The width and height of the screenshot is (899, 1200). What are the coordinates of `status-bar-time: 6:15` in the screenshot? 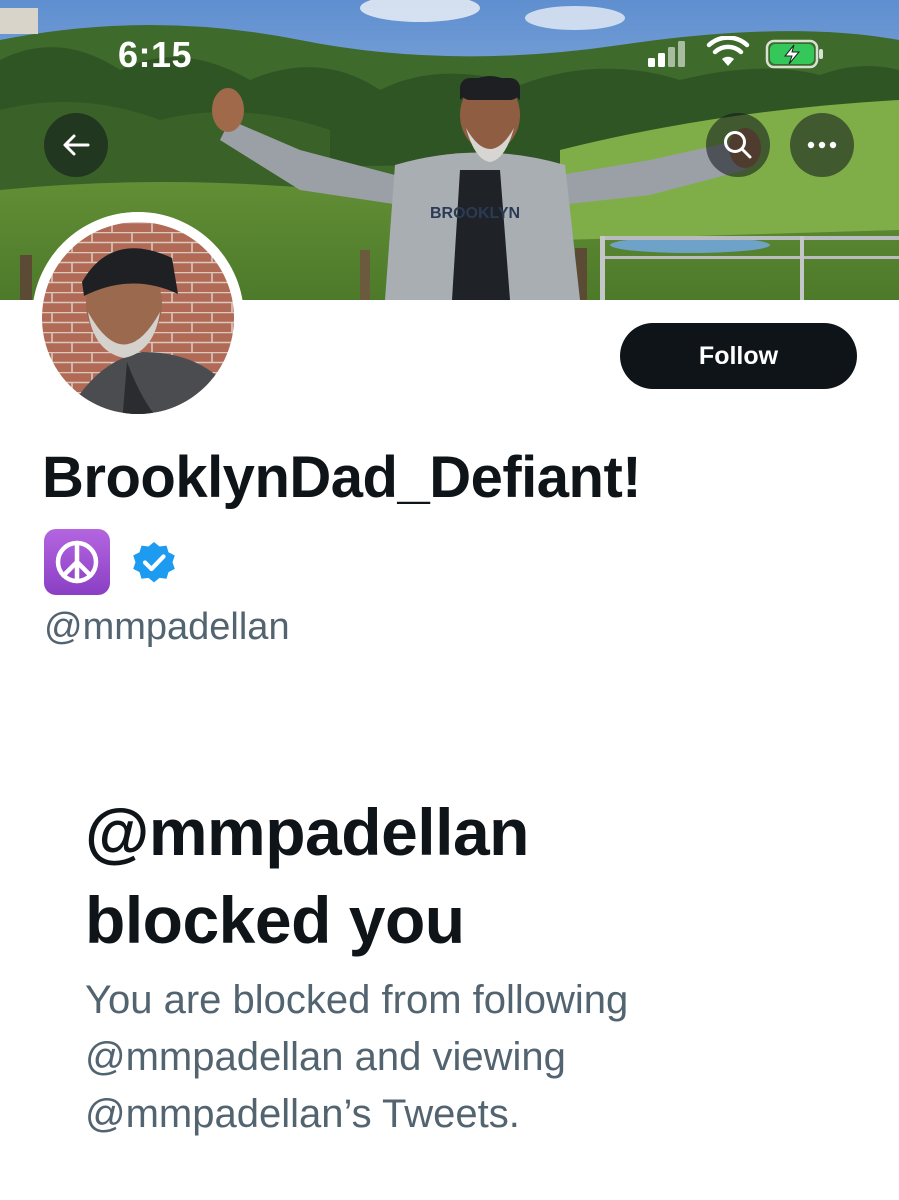 It's located at (155, 54).